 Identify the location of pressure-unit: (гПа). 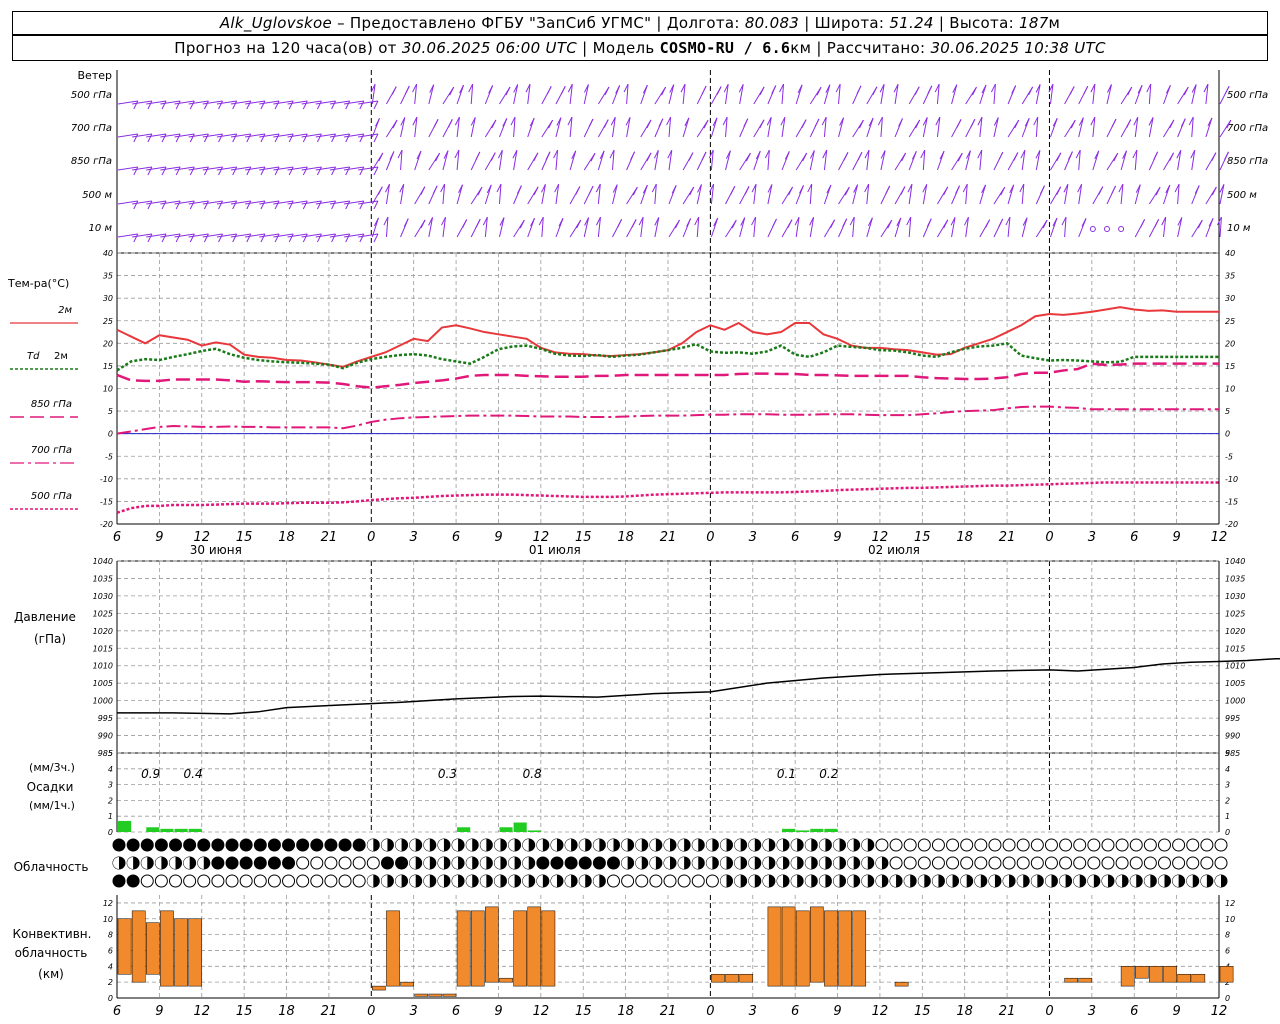
(50, 639).